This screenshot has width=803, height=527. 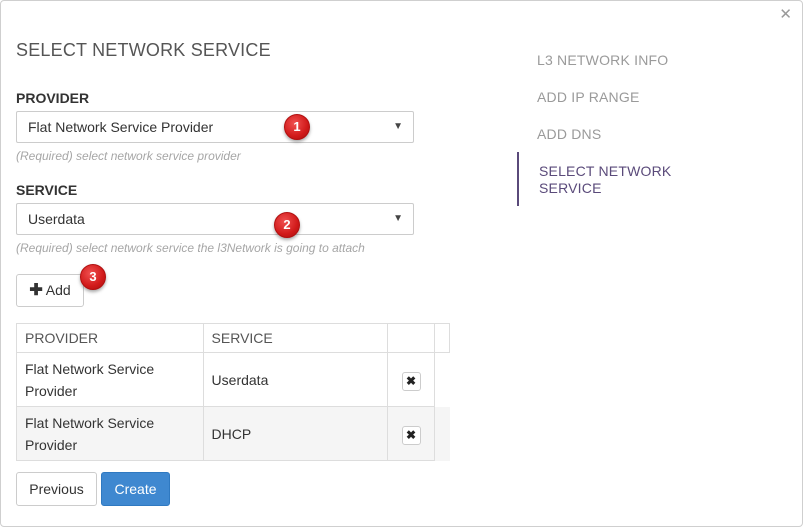 What do you see at coordinates (36, 290) in the screenshot?
I see `plus-icon: ✚` at bounding box center [36, 290].